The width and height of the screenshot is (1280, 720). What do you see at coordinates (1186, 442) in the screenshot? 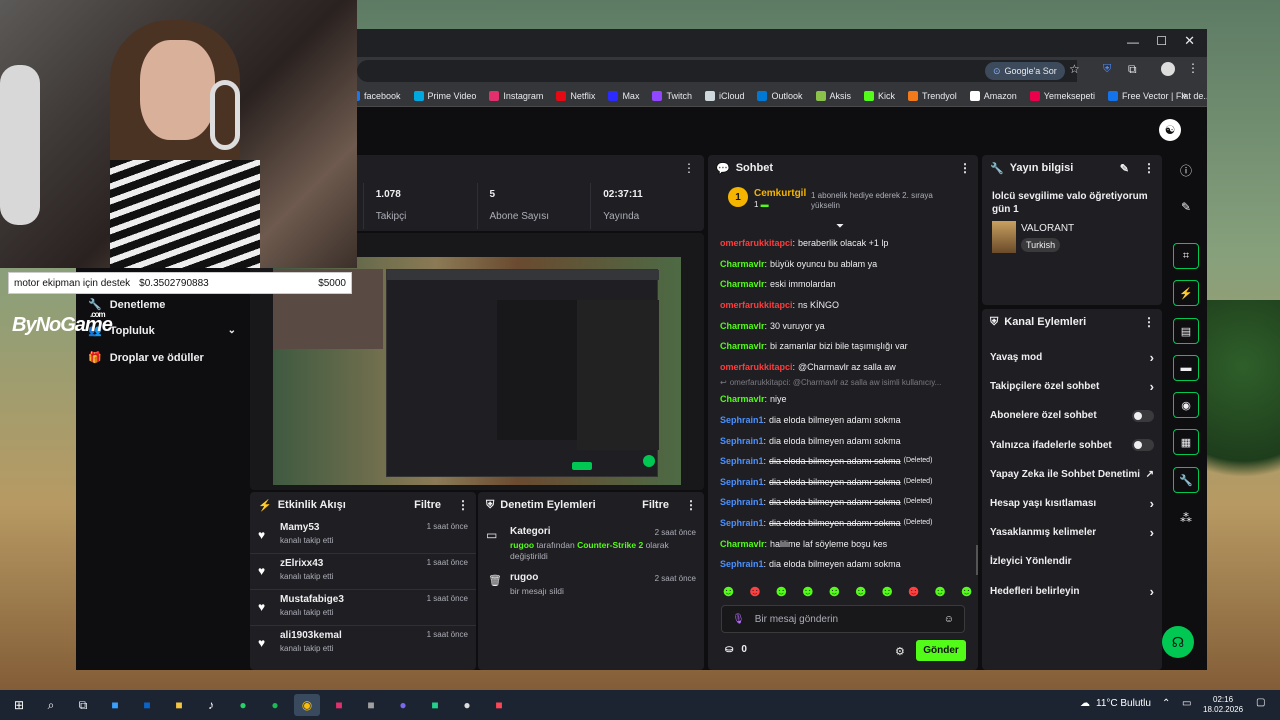
I see `layout-icon: ▦` at bounding box center [1186, 442].